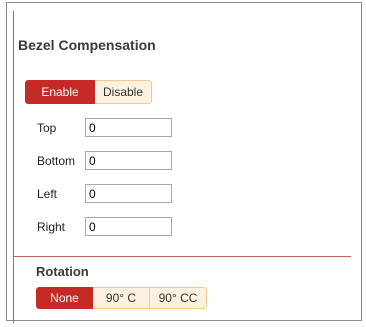 Image resolution: width=366 pixels, height=327 pixels. What do you see at coordinates (128, 127) in the screenshot?
I see `top-input` at bounding box center [128, 127].